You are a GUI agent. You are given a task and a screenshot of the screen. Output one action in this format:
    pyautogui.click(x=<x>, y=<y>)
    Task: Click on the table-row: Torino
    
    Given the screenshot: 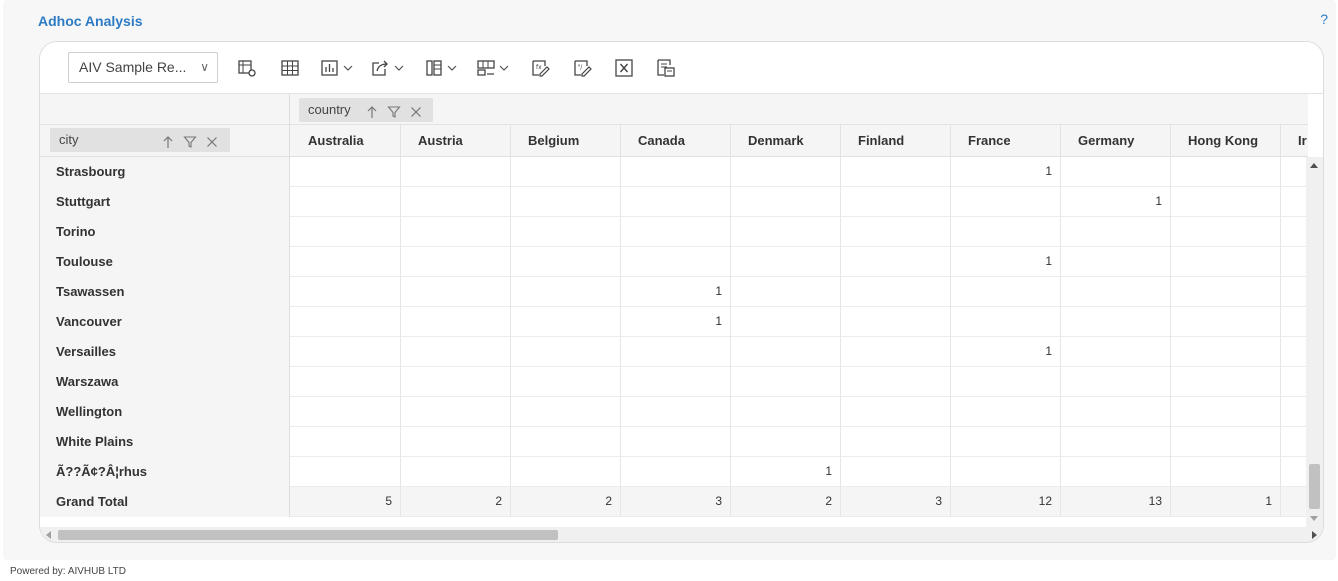 What is the action you would take?
    pyautogui.click(x=674, y=232)
    